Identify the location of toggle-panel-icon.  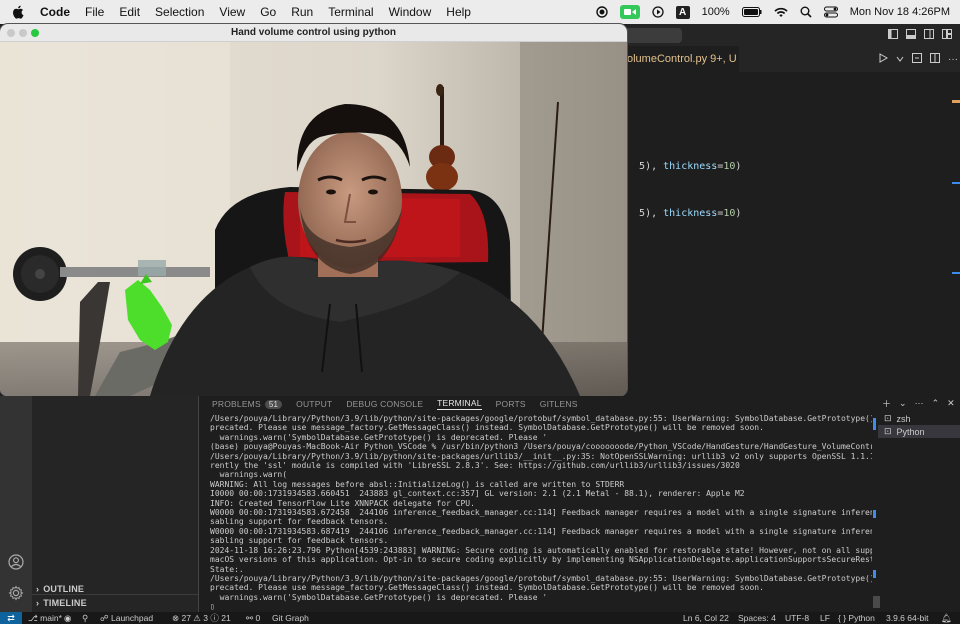
(911, 35).